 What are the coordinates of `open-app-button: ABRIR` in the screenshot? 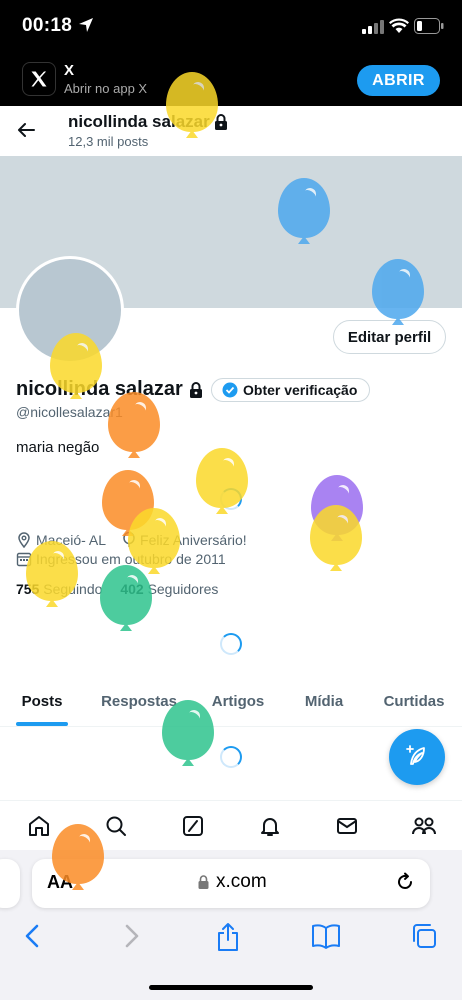 It's located at (398, 80).